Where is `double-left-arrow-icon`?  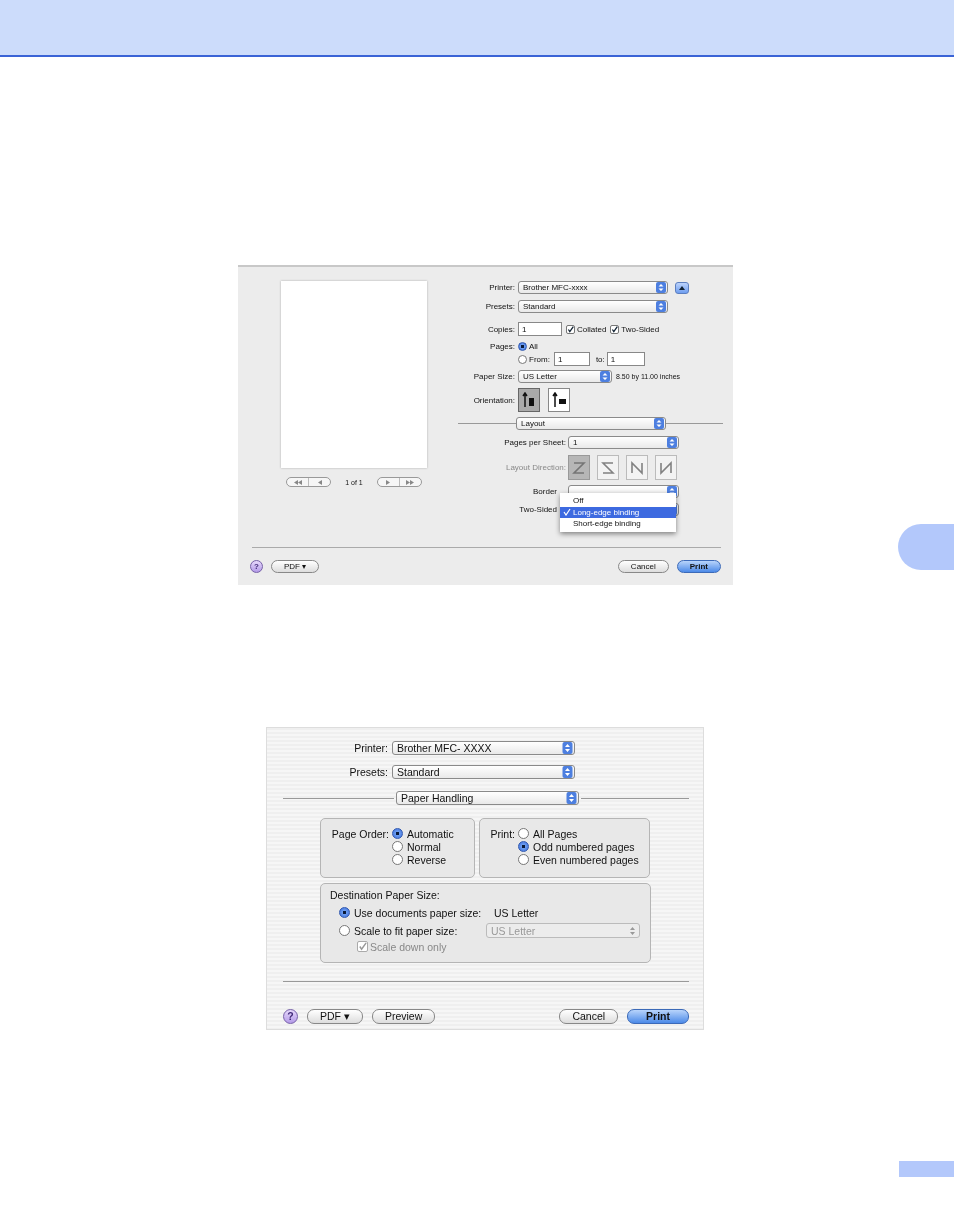 double-left-arrow-icon is located at coordinates (297, 482).